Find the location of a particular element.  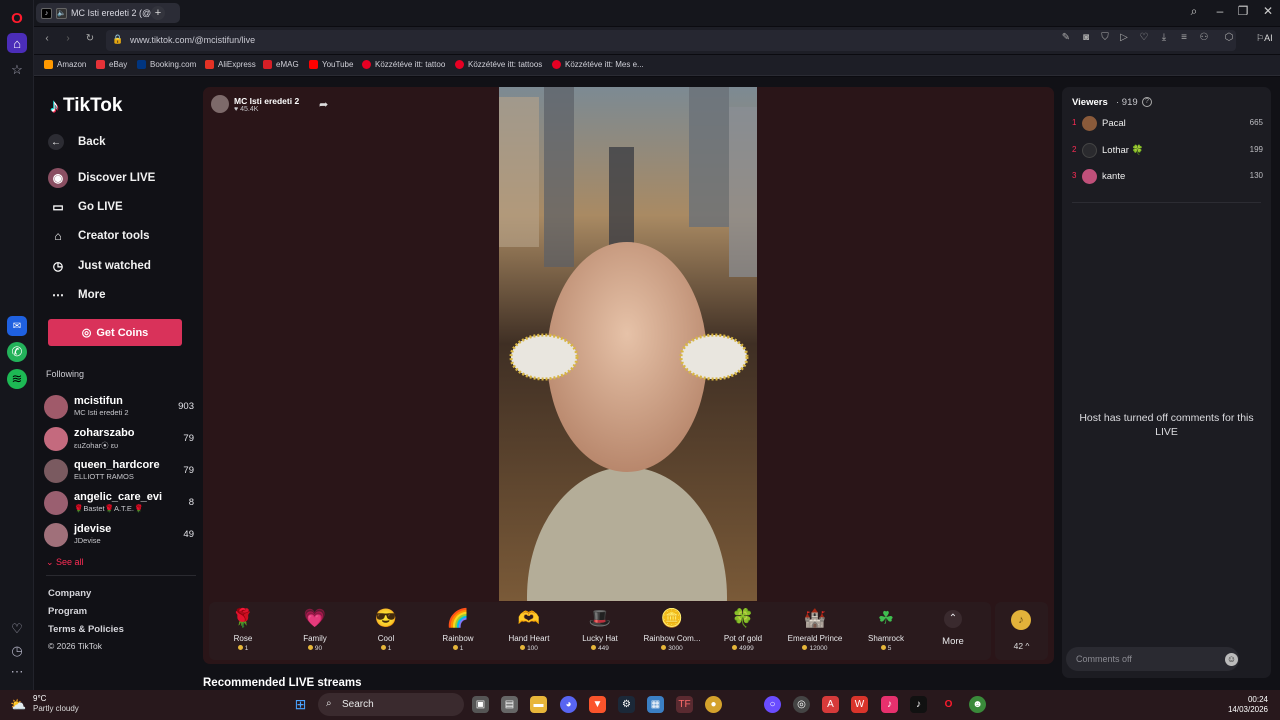

discord-icon: ◕ is located at coordinates (568, 704).